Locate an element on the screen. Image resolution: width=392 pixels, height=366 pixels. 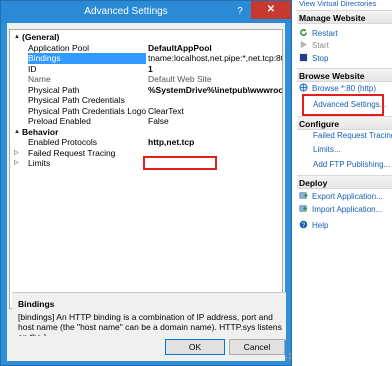
property-row: ID 1 is located at coordinates (146, 69).